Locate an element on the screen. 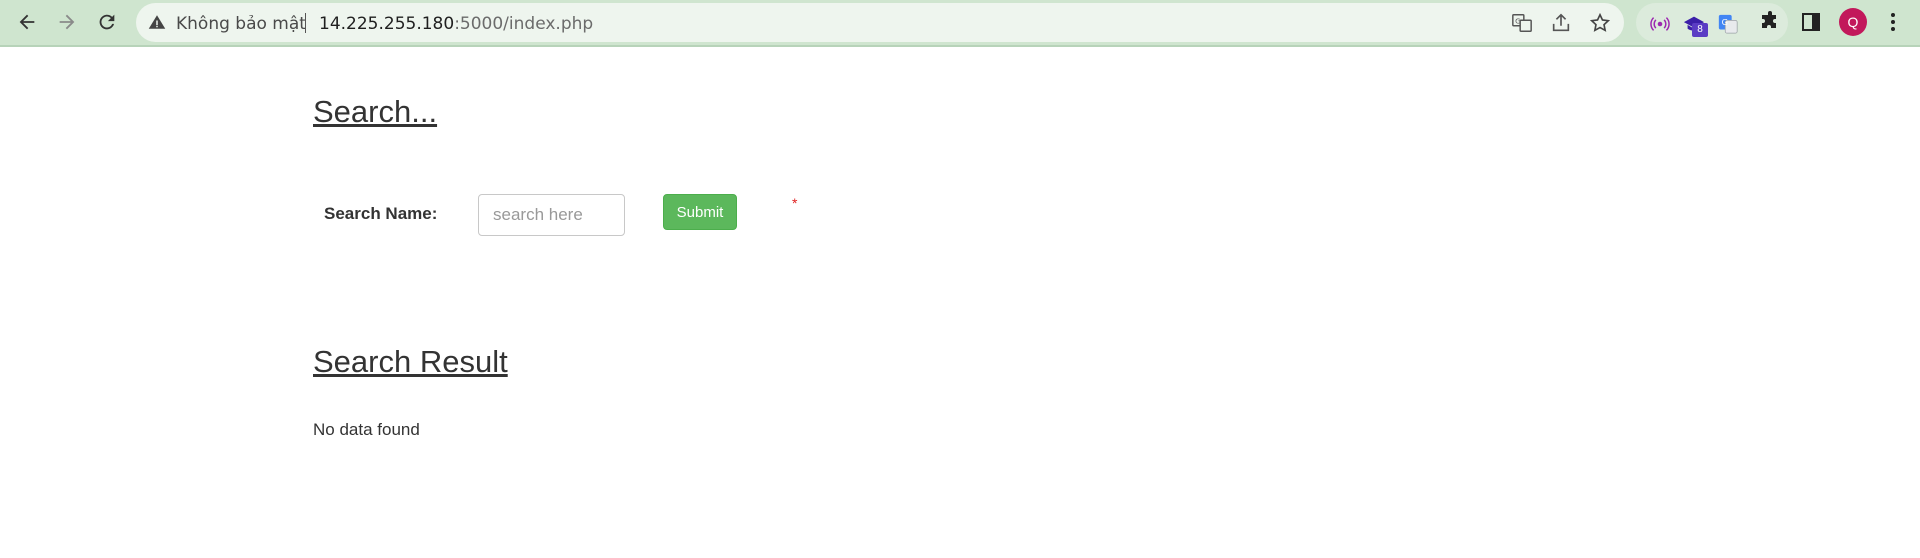 Image resolution: width=1920 pixels, height=558 pixels. side-panel-icon is located at coordinates (1811, 22).